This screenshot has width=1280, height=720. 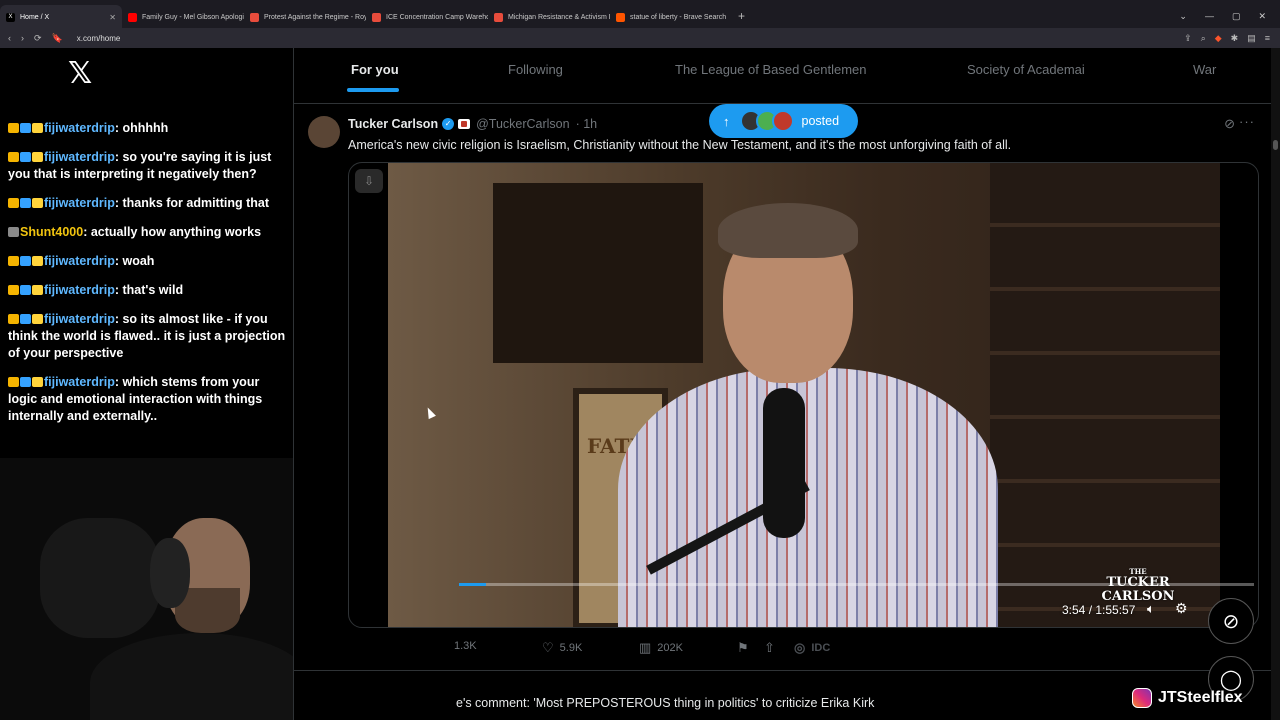 I want to click on new-posts-pill: ↑ posted, so click(x=783, y=121).